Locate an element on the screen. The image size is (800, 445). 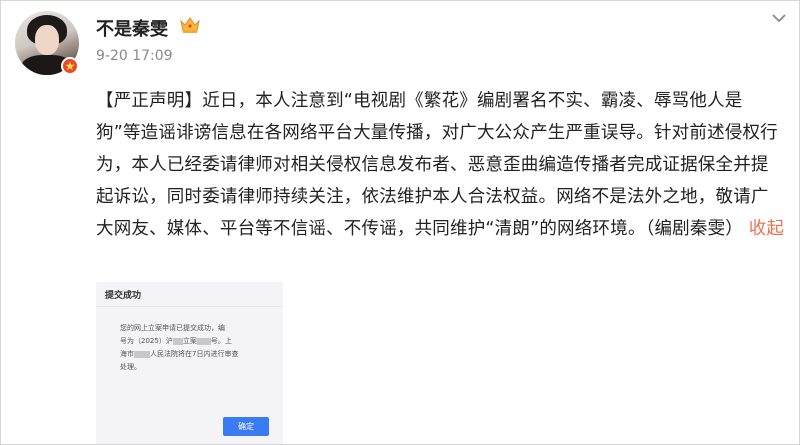
avatar is located at coordinates (47, 43).